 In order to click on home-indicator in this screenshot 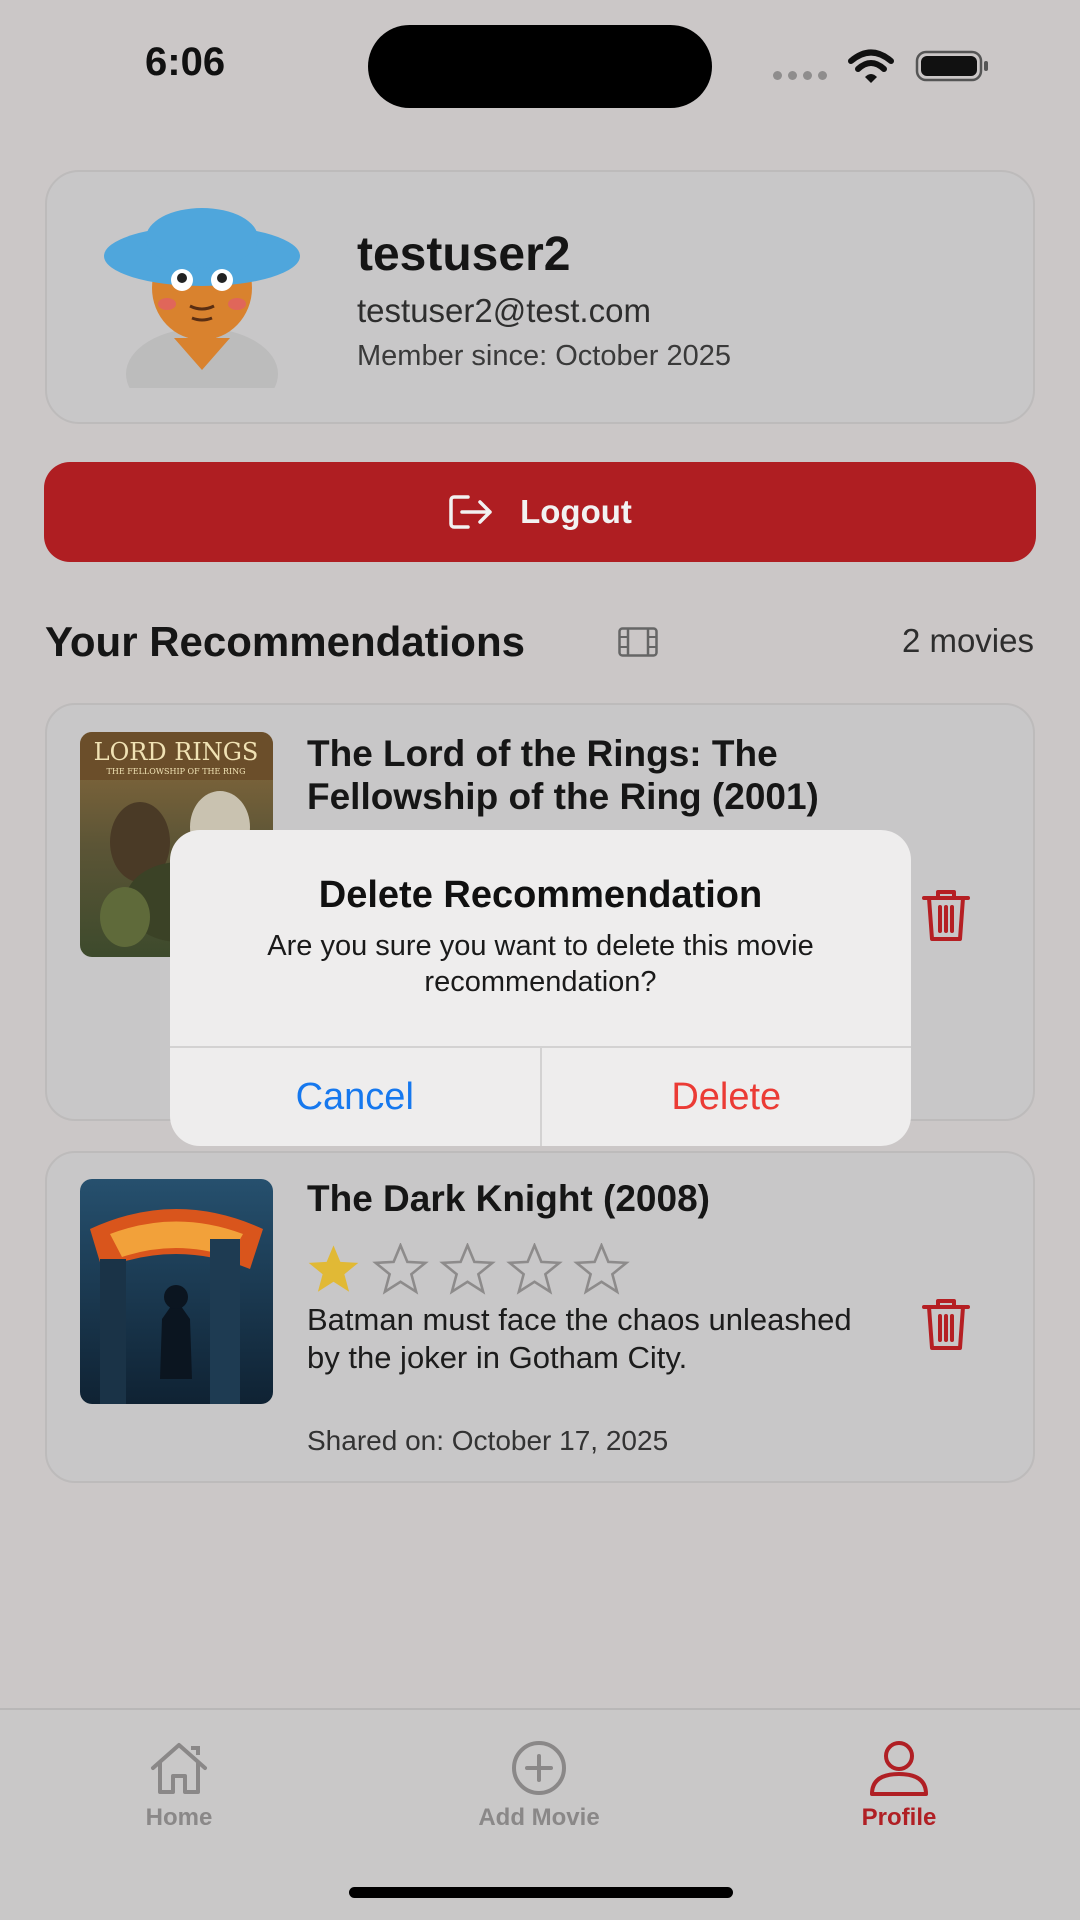, I will do `click(541, 1892)`.